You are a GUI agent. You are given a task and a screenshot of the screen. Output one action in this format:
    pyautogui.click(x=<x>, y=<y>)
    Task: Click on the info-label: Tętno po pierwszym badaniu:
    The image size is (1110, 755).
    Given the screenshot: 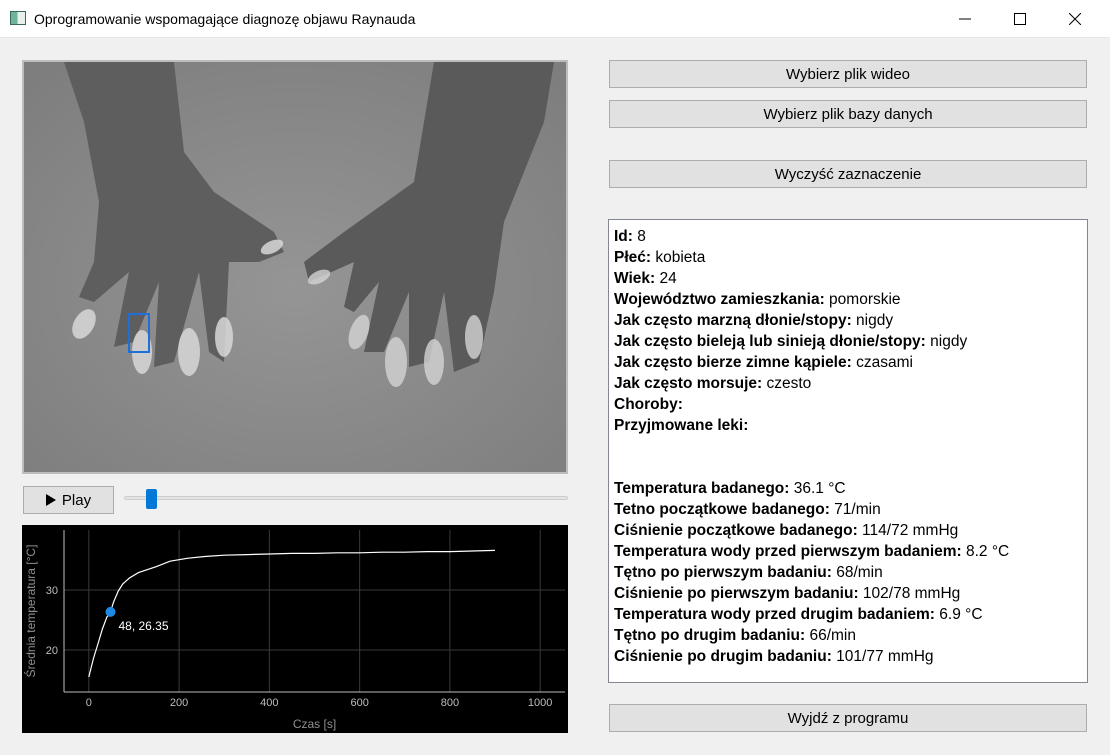 What is the action you would take?
    pyautogui.click(x=723, y=572)
    